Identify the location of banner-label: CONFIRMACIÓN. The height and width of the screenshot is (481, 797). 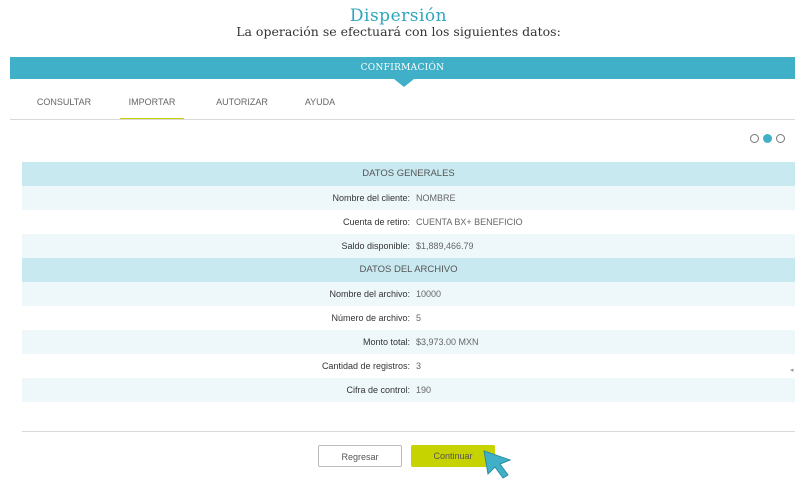
(402, 68).